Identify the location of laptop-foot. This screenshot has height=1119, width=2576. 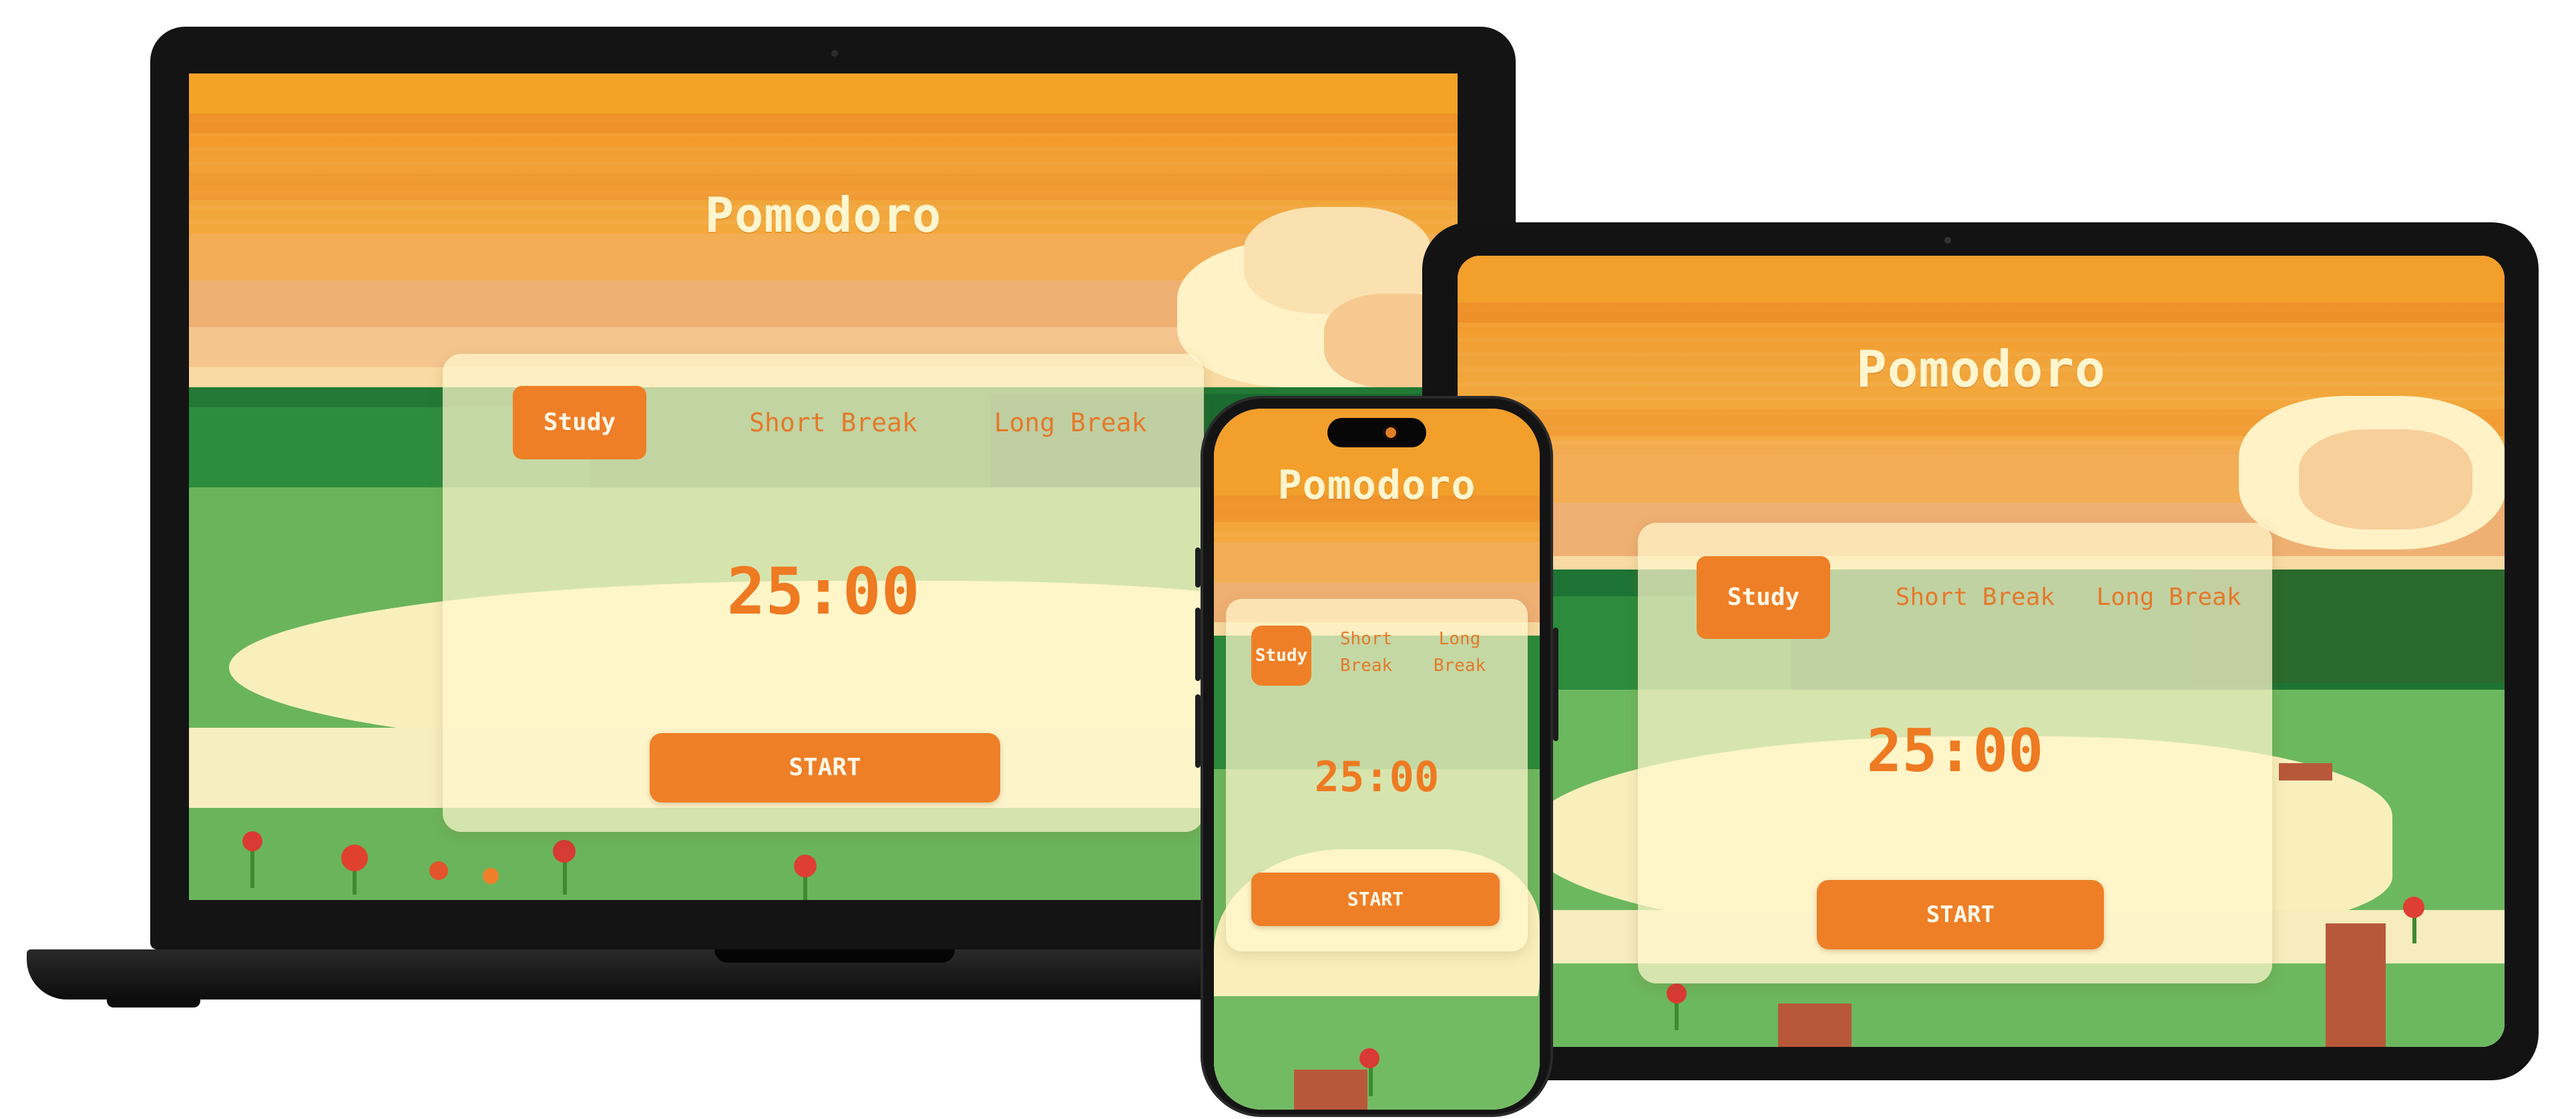
(153, 1003).